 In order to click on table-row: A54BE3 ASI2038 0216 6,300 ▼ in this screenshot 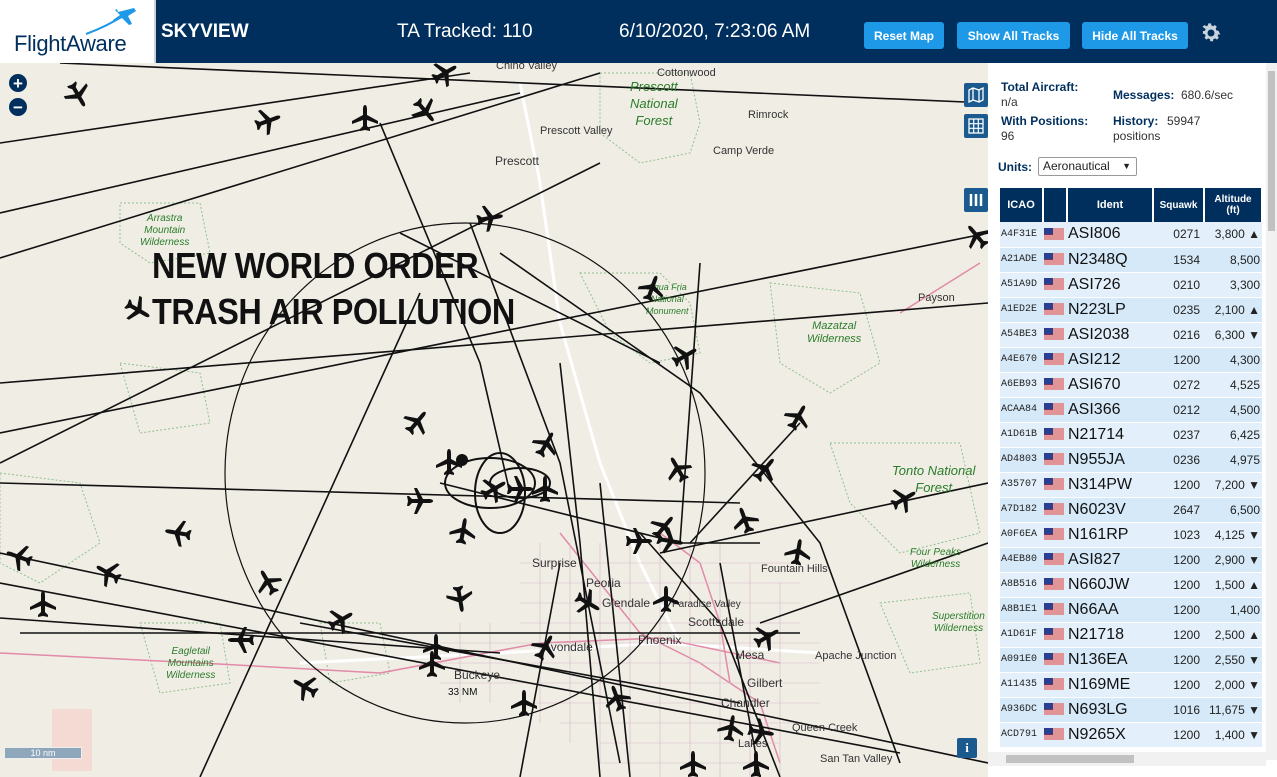, I will do `click(1131, 335)`.